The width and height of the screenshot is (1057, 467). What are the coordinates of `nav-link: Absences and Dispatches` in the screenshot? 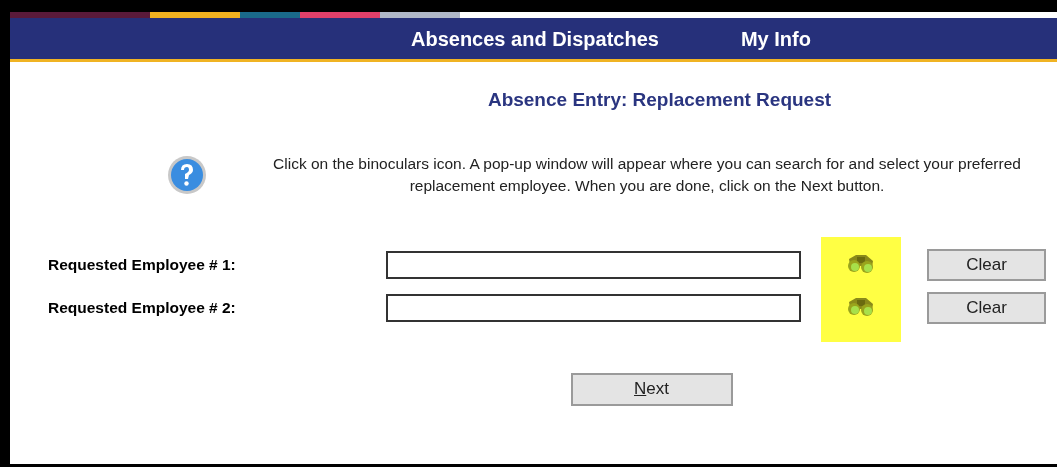 It's located at (535, 38).